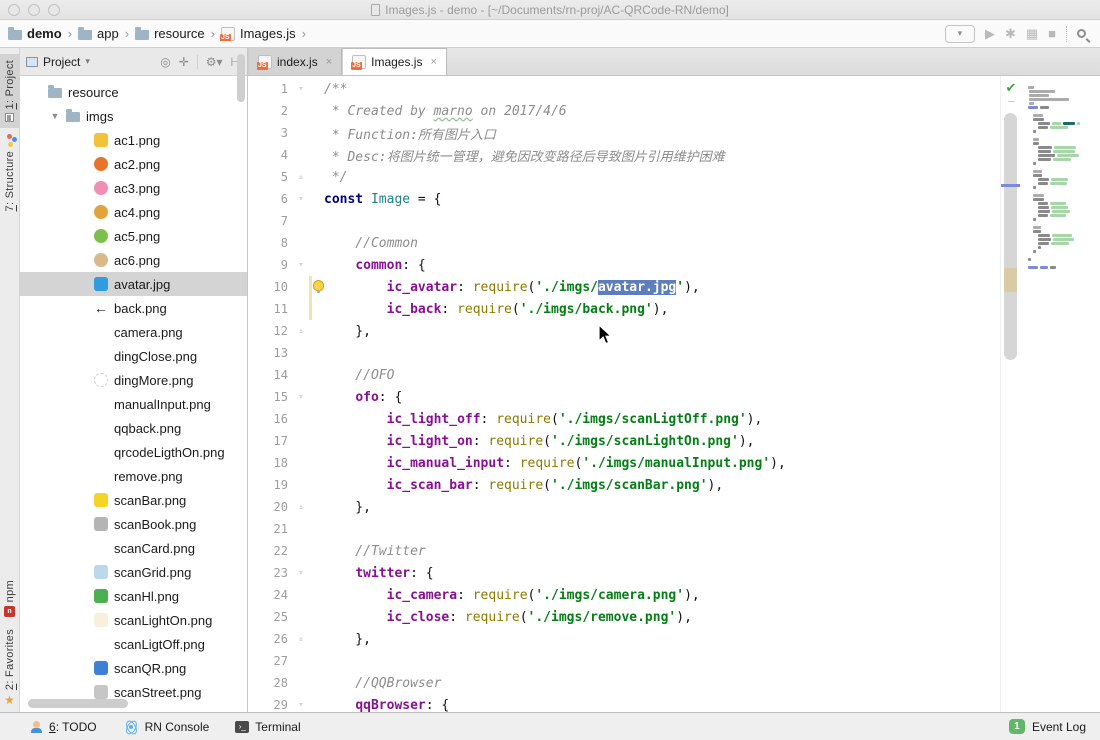 This screenshot has width=1100, height=740. I want to click on tree-item-manualInput-png: manualInput.png, so click(133, 404).